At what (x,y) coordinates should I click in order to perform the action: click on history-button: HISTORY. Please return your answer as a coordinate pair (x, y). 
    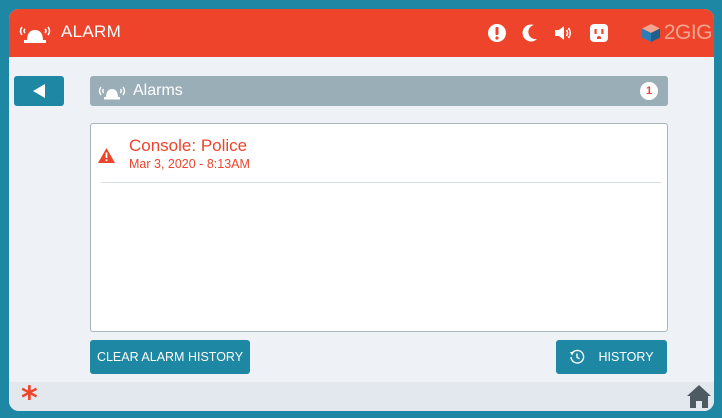
    Looking at the image, I should click on (611, 357).